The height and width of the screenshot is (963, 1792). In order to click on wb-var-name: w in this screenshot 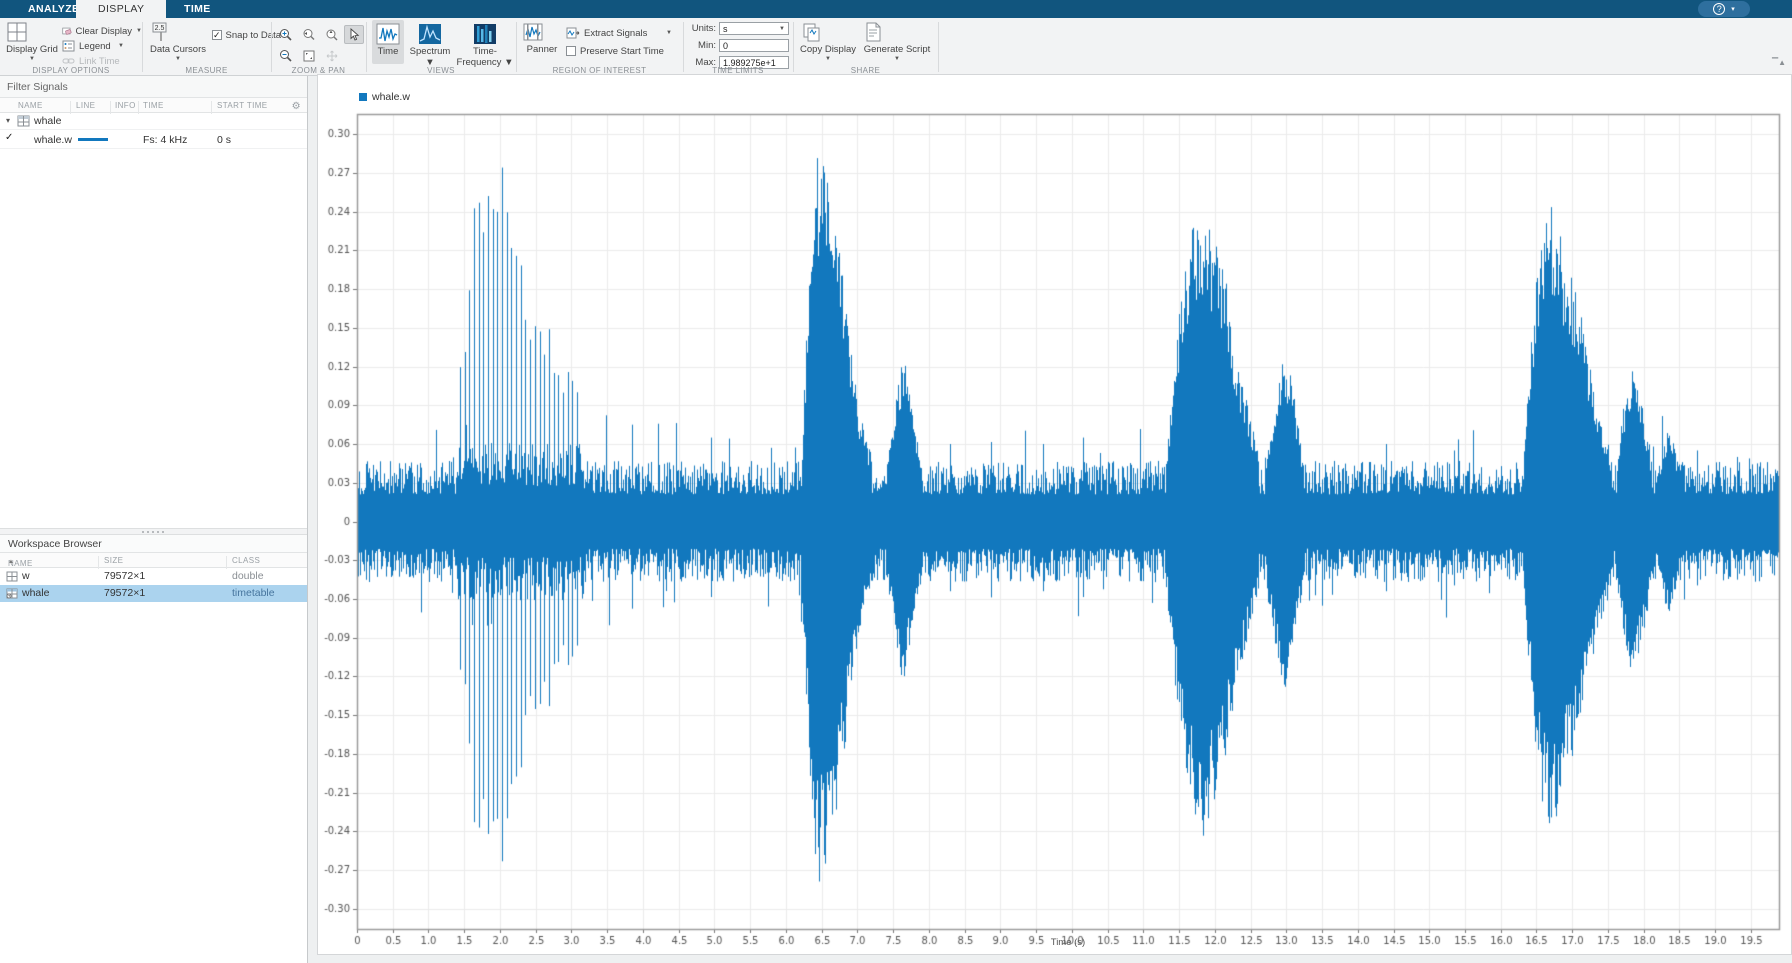, I will do `click(26, 576)`.